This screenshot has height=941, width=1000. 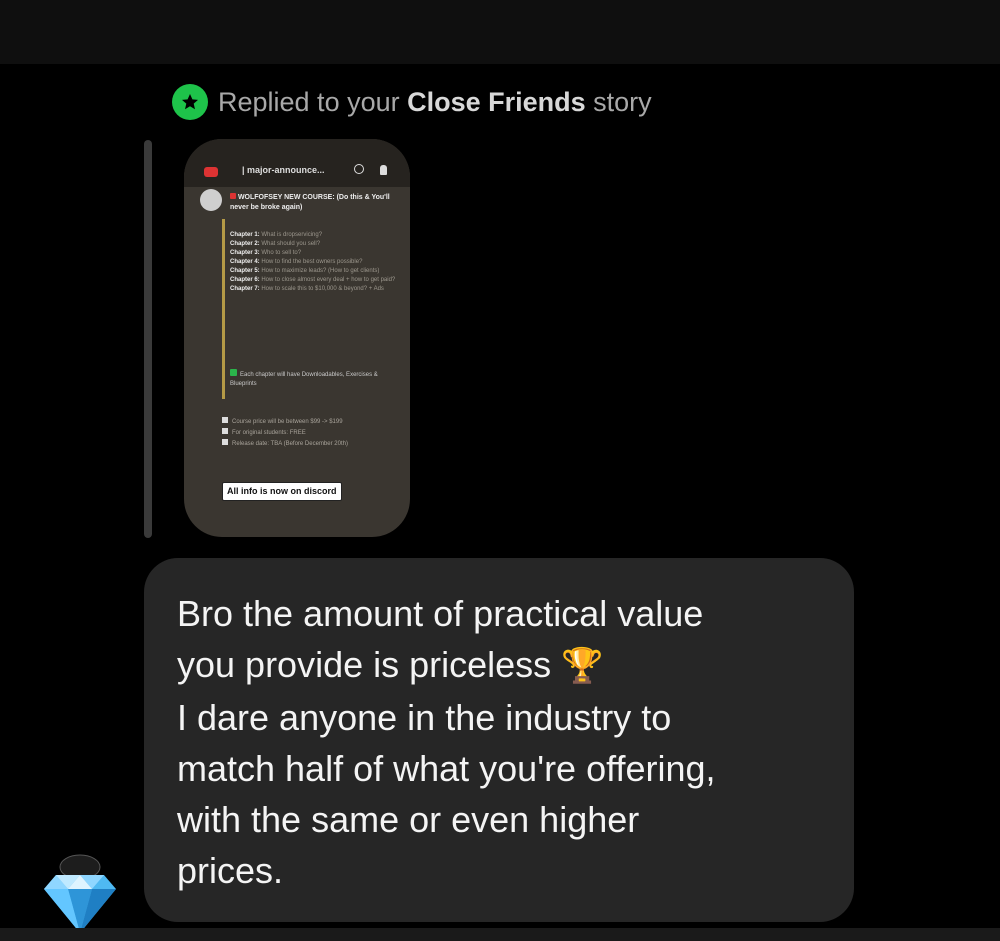 What do you see at coordinates (582, 666) in the screenshot?
I see `trophy-emoji-icon: 🏆` at bounding box center [582, 666].